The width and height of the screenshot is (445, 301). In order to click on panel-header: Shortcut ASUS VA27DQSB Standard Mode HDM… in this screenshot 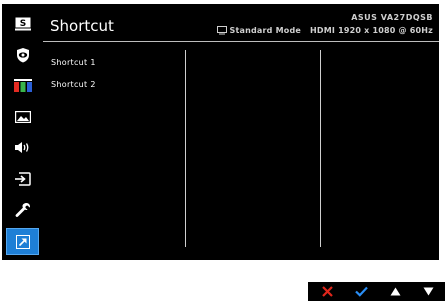, I will do `click(241, 23)`.